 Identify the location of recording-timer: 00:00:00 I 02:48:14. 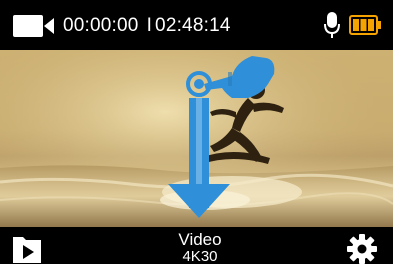
(147, 26).